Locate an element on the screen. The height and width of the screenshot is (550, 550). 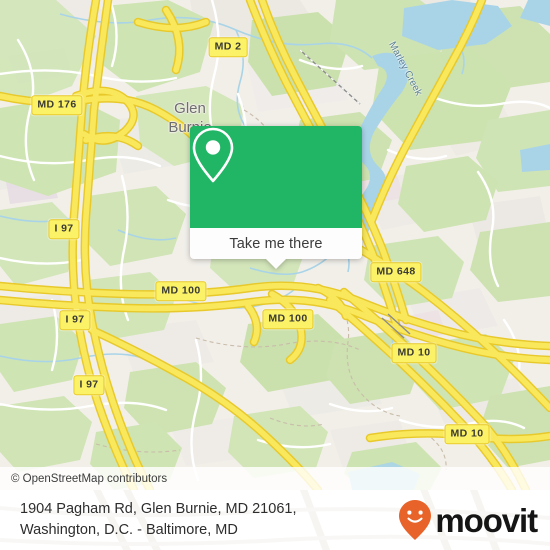
place-label-line1: Glen is located at coordinates (190, 108).